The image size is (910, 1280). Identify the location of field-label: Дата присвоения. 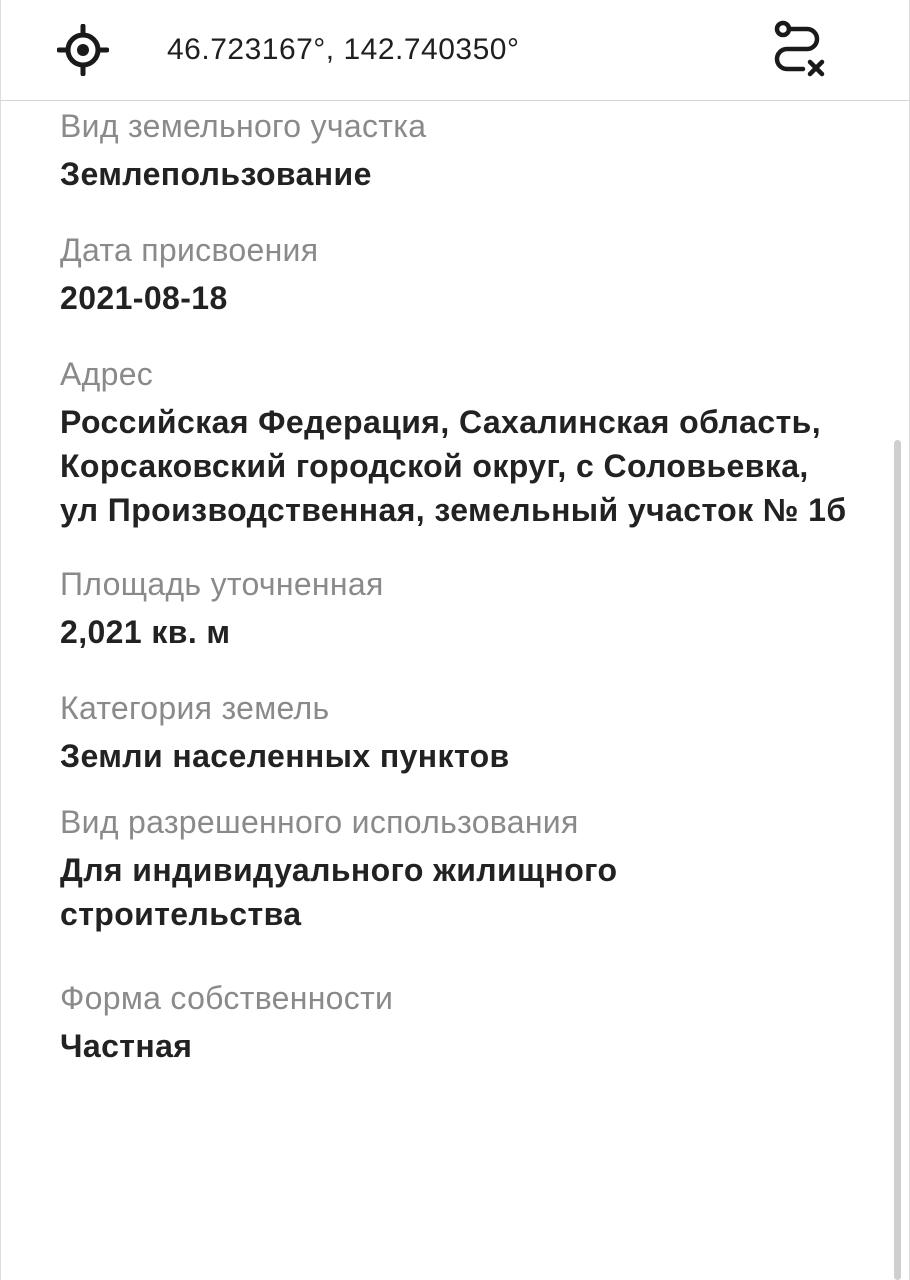
(189, 250).